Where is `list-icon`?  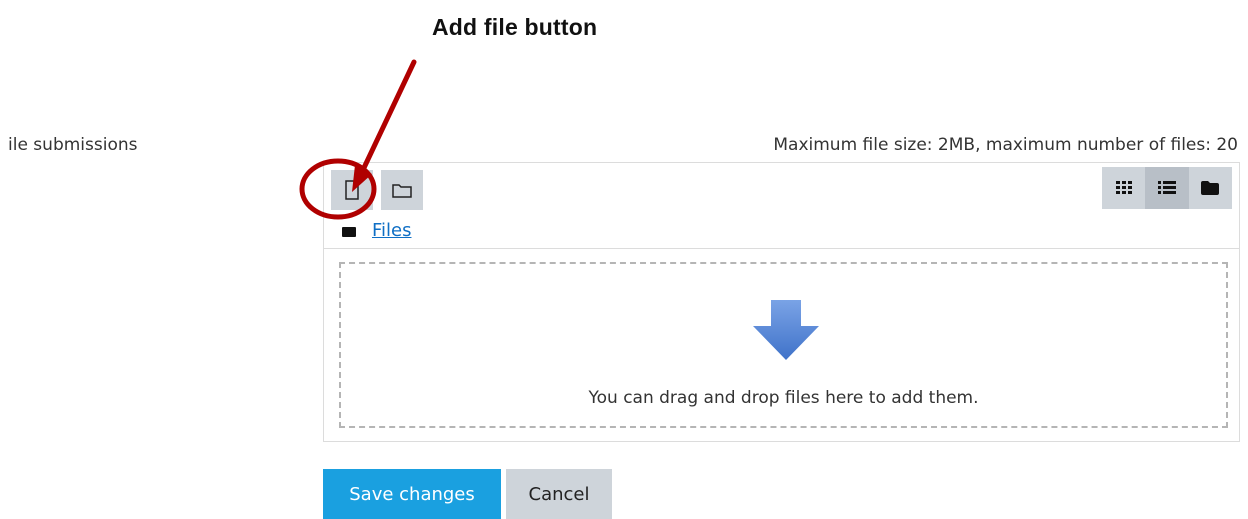 list-icon is located at coordinates (1166, 187).